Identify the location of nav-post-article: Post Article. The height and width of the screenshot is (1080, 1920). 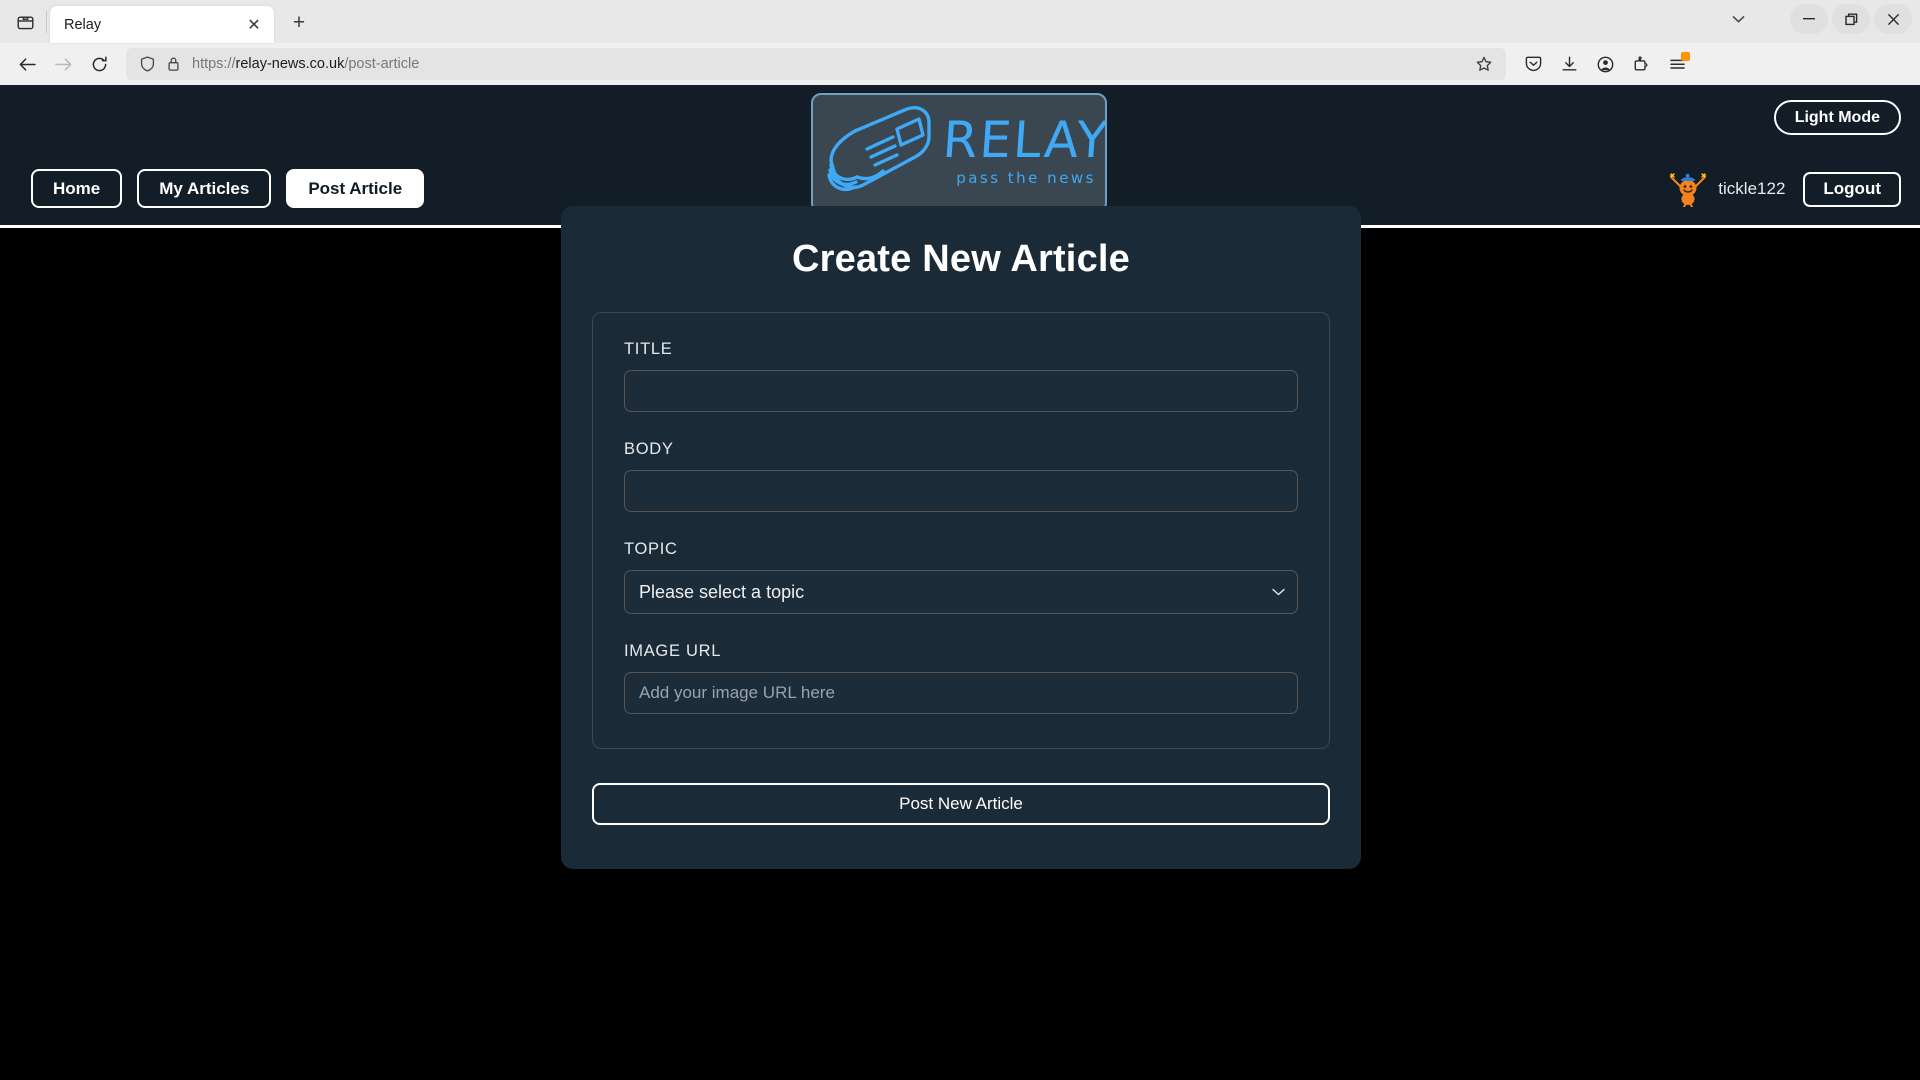
(355, 188).